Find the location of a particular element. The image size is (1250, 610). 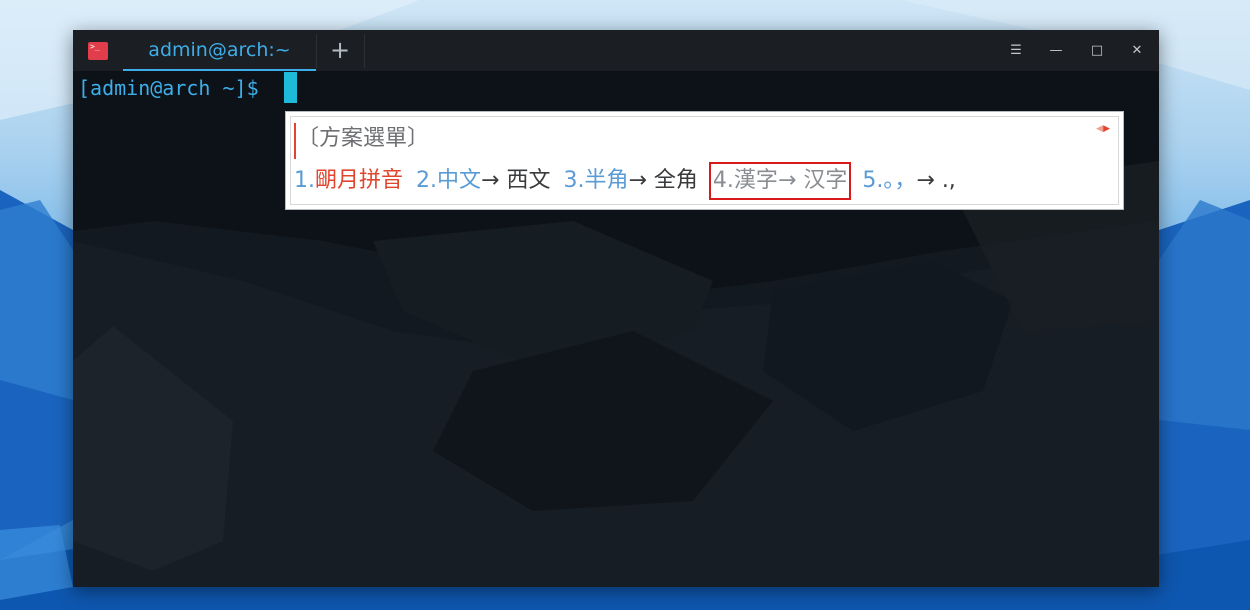

candidate-number: 1. is located at coordinates (304, 180).